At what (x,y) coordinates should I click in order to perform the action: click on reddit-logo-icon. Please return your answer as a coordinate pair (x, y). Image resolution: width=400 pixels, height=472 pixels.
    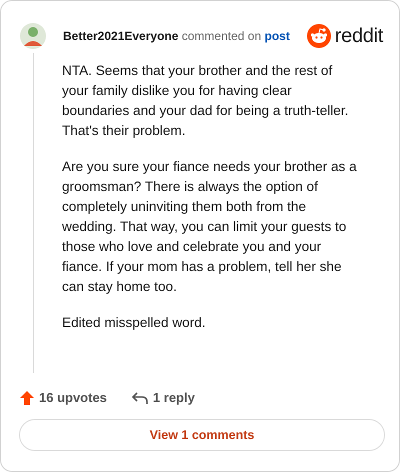
    Looking at the image, I should click on (318, 36).